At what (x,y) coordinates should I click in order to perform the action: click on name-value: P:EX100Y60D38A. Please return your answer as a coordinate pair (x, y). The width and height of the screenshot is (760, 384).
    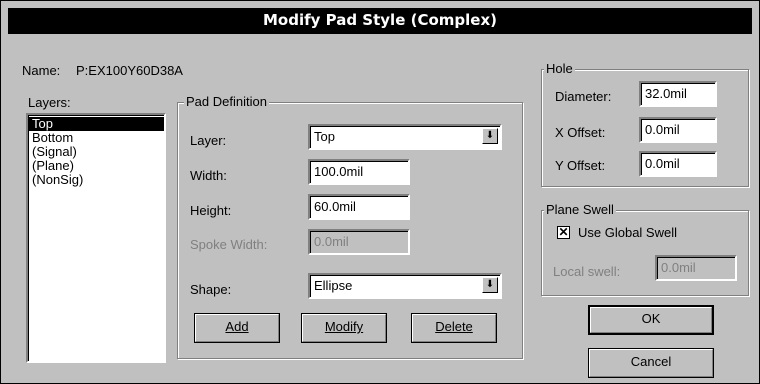
    Looking at the image, I should click on (129, 70).